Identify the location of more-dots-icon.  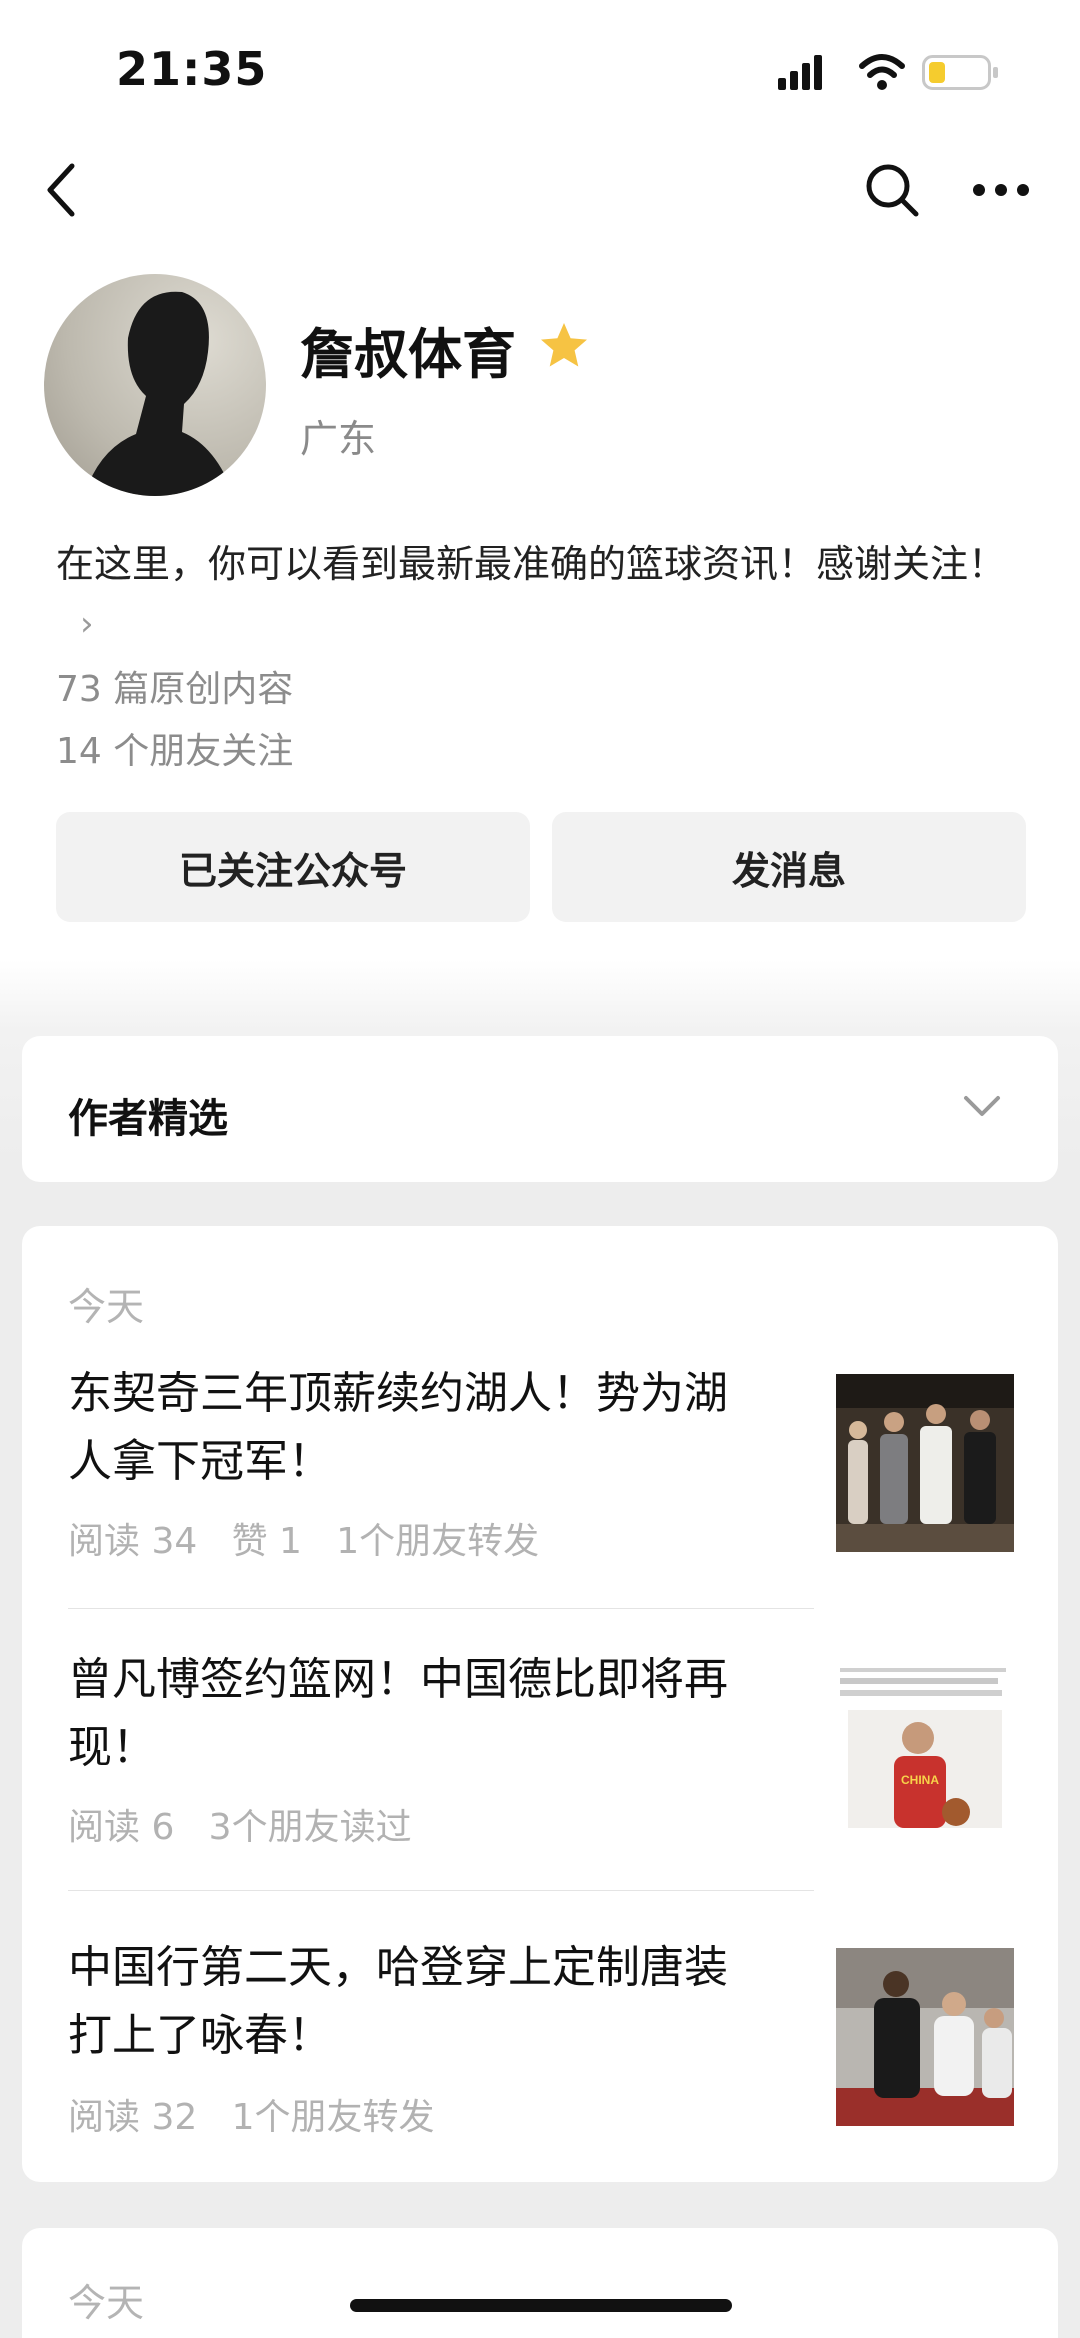
(1001, 190).